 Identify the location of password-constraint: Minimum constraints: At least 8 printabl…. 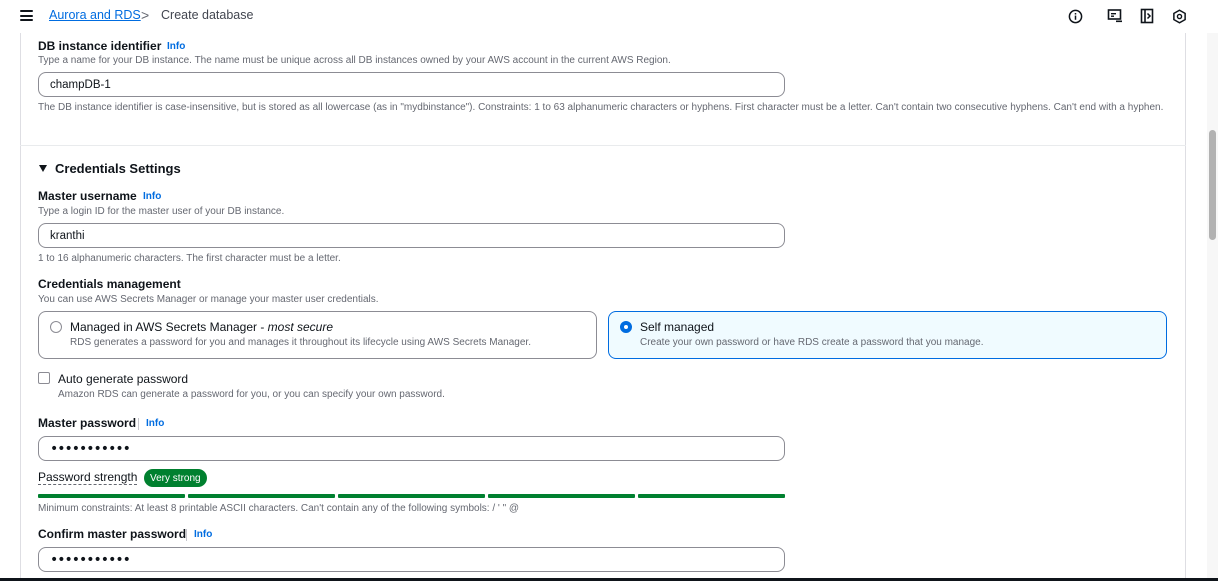
(279, 508).